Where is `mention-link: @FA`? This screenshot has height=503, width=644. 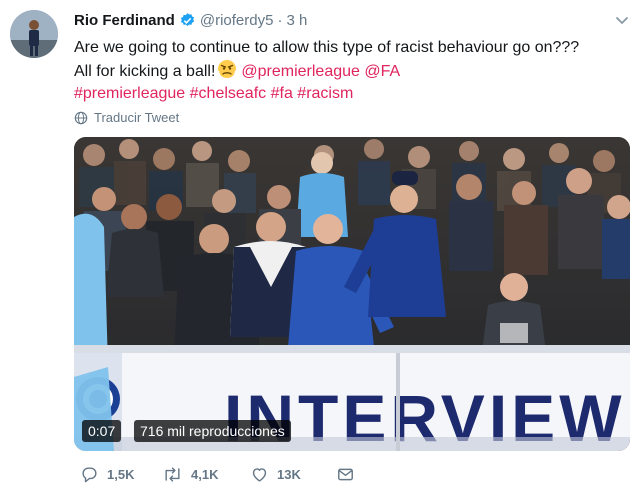
mention-link: @FA is located at coordinates (382, 71).